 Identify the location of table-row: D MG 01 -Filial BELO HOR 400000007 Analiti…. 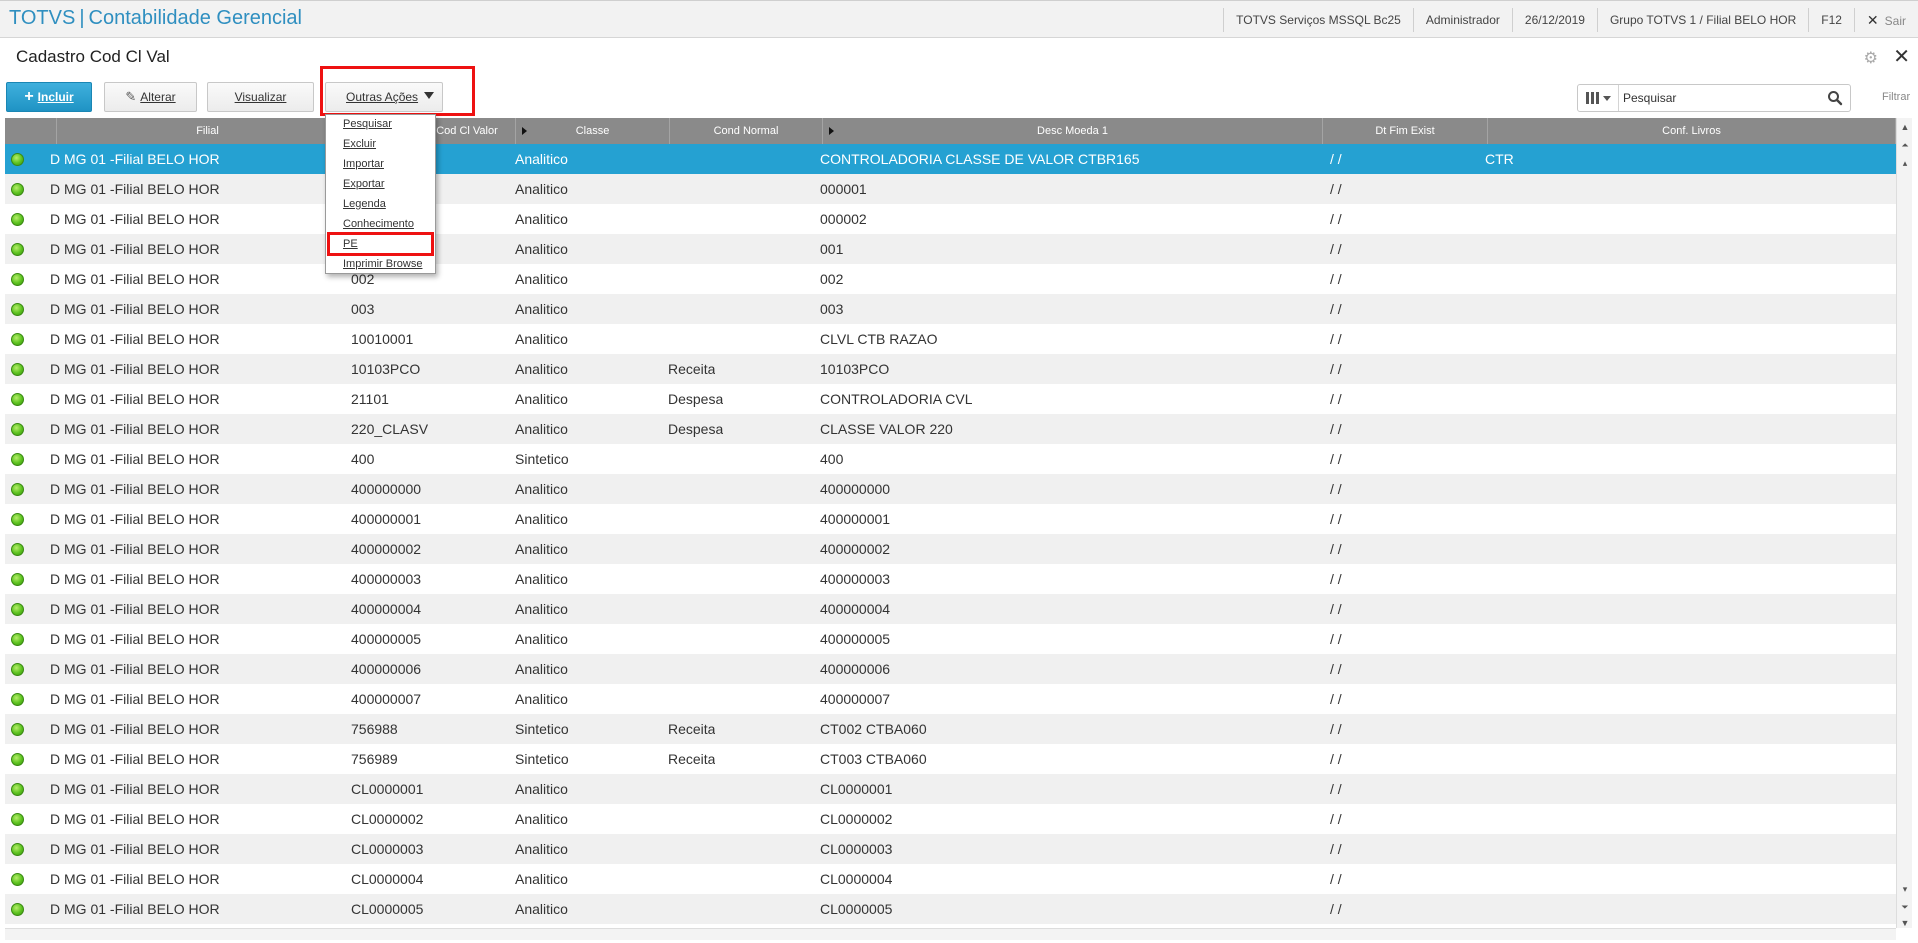
(950, 699).